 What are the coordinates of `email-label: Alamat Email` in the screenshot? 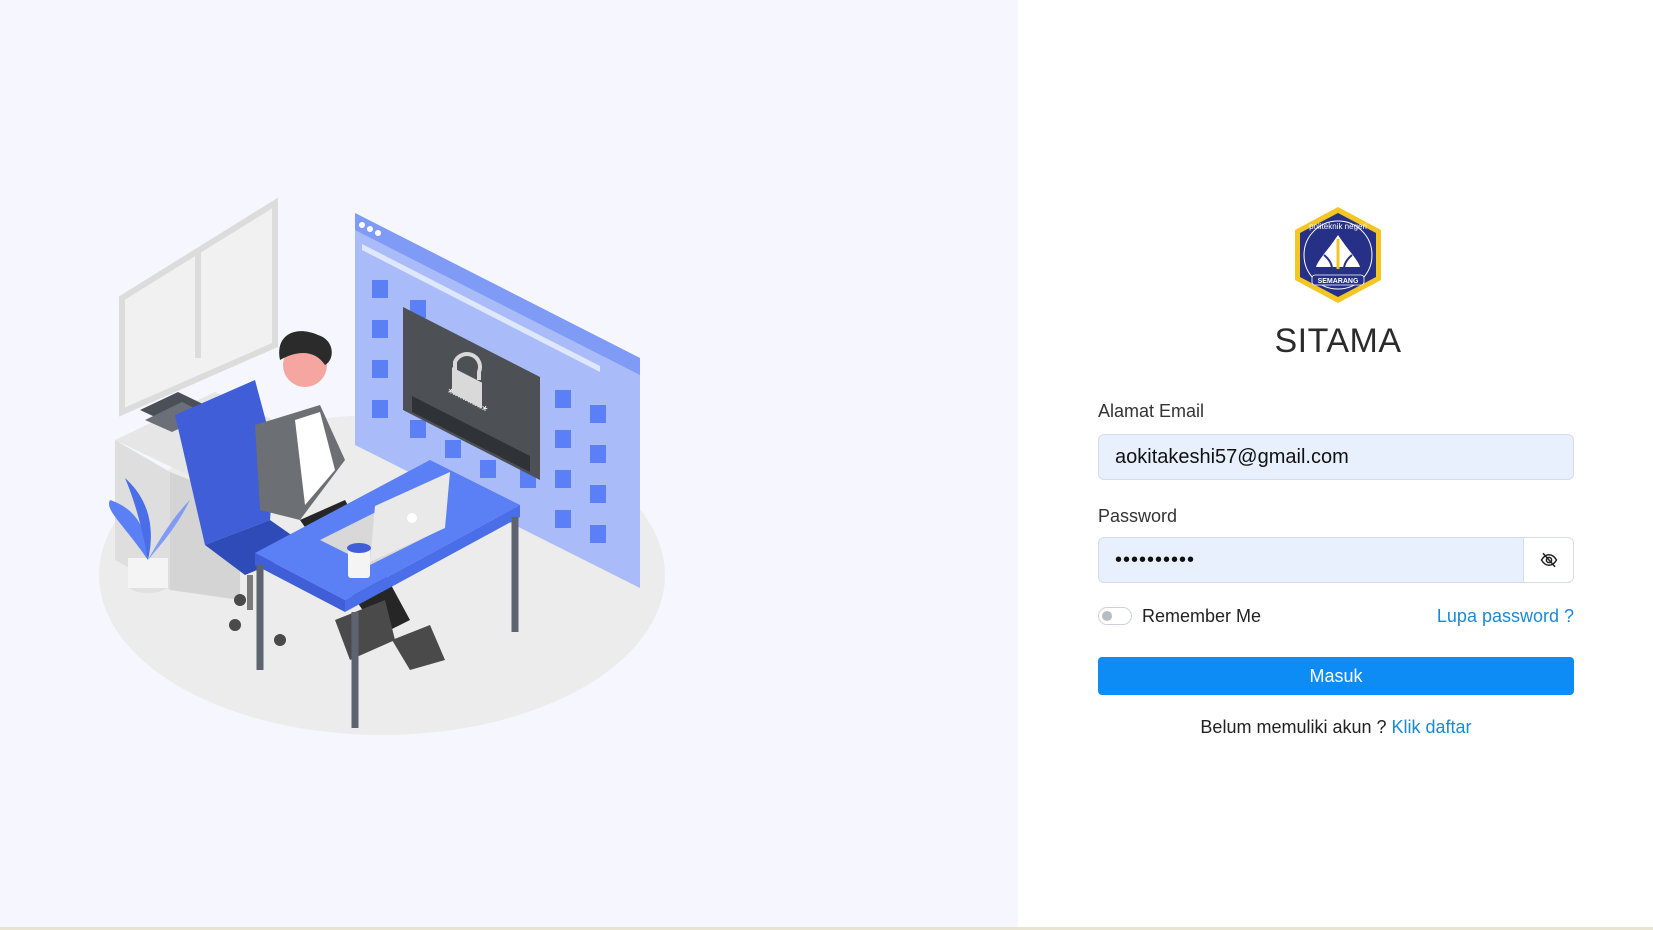 It's located at (1151, 411).